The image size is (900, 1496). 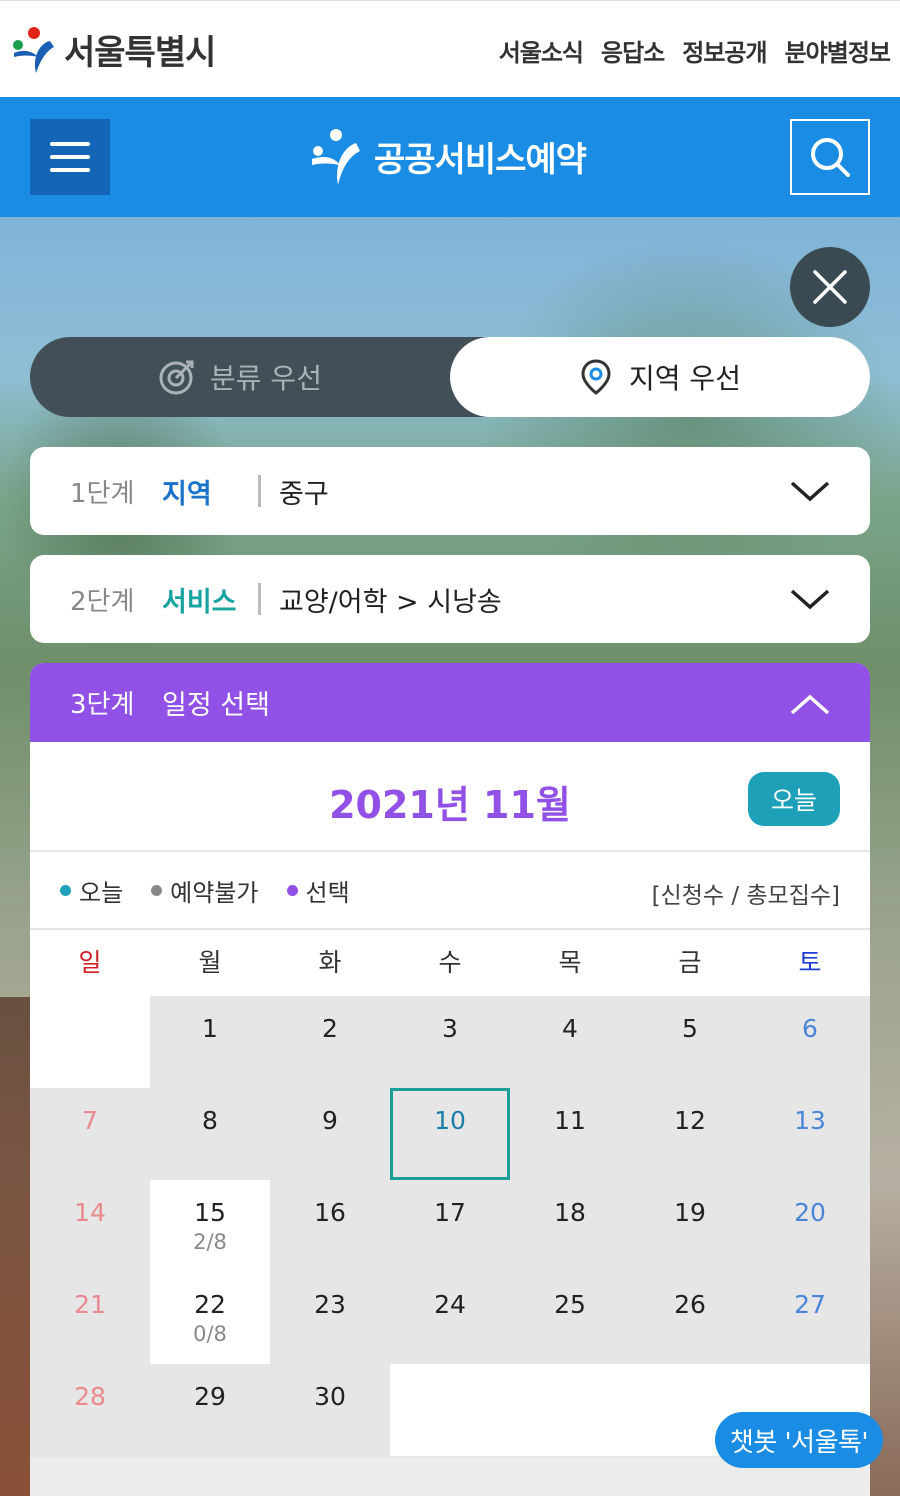 I want to click on hamburger-icon, so click(x=70, y=144).